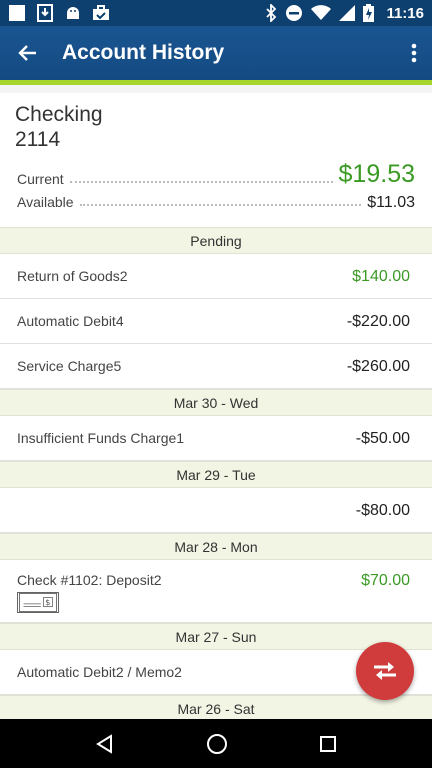 This screenshot has height=768, width=432. What do you see at coordinates (216, 203) in the screenshot?
I see `available-balance-row: Available $11.03` at bounding box center [216, 203].